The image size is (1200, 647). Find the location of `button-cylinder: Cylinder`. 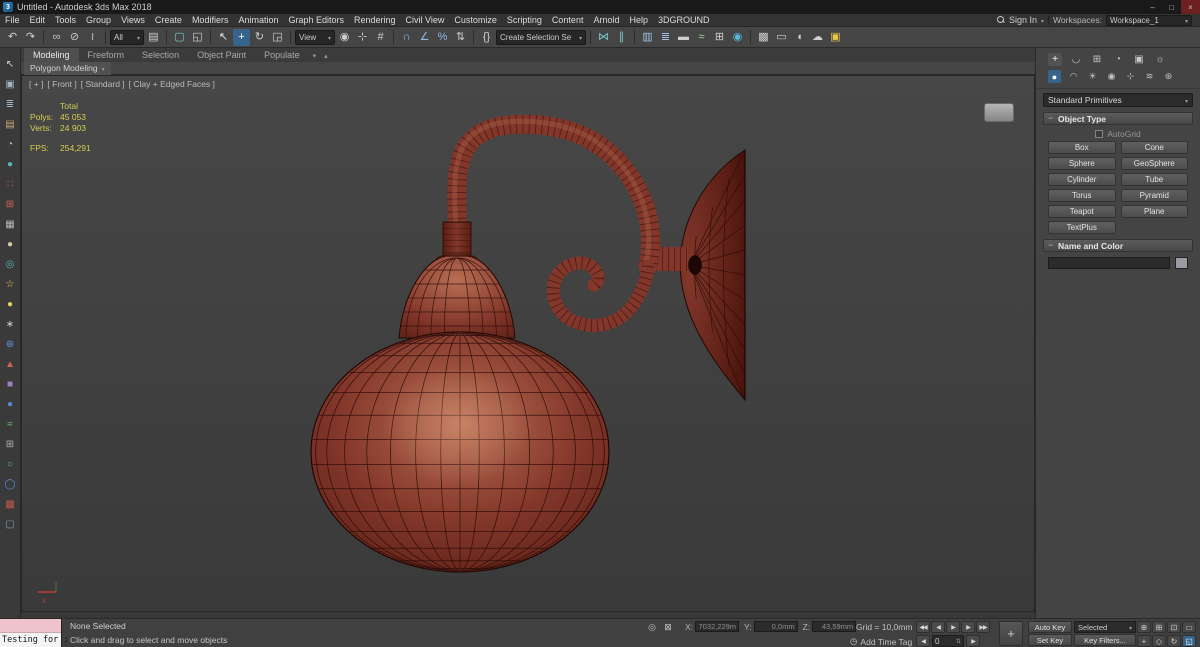

button-cylinder: Cylinder is located at coordinates (1082, 179).